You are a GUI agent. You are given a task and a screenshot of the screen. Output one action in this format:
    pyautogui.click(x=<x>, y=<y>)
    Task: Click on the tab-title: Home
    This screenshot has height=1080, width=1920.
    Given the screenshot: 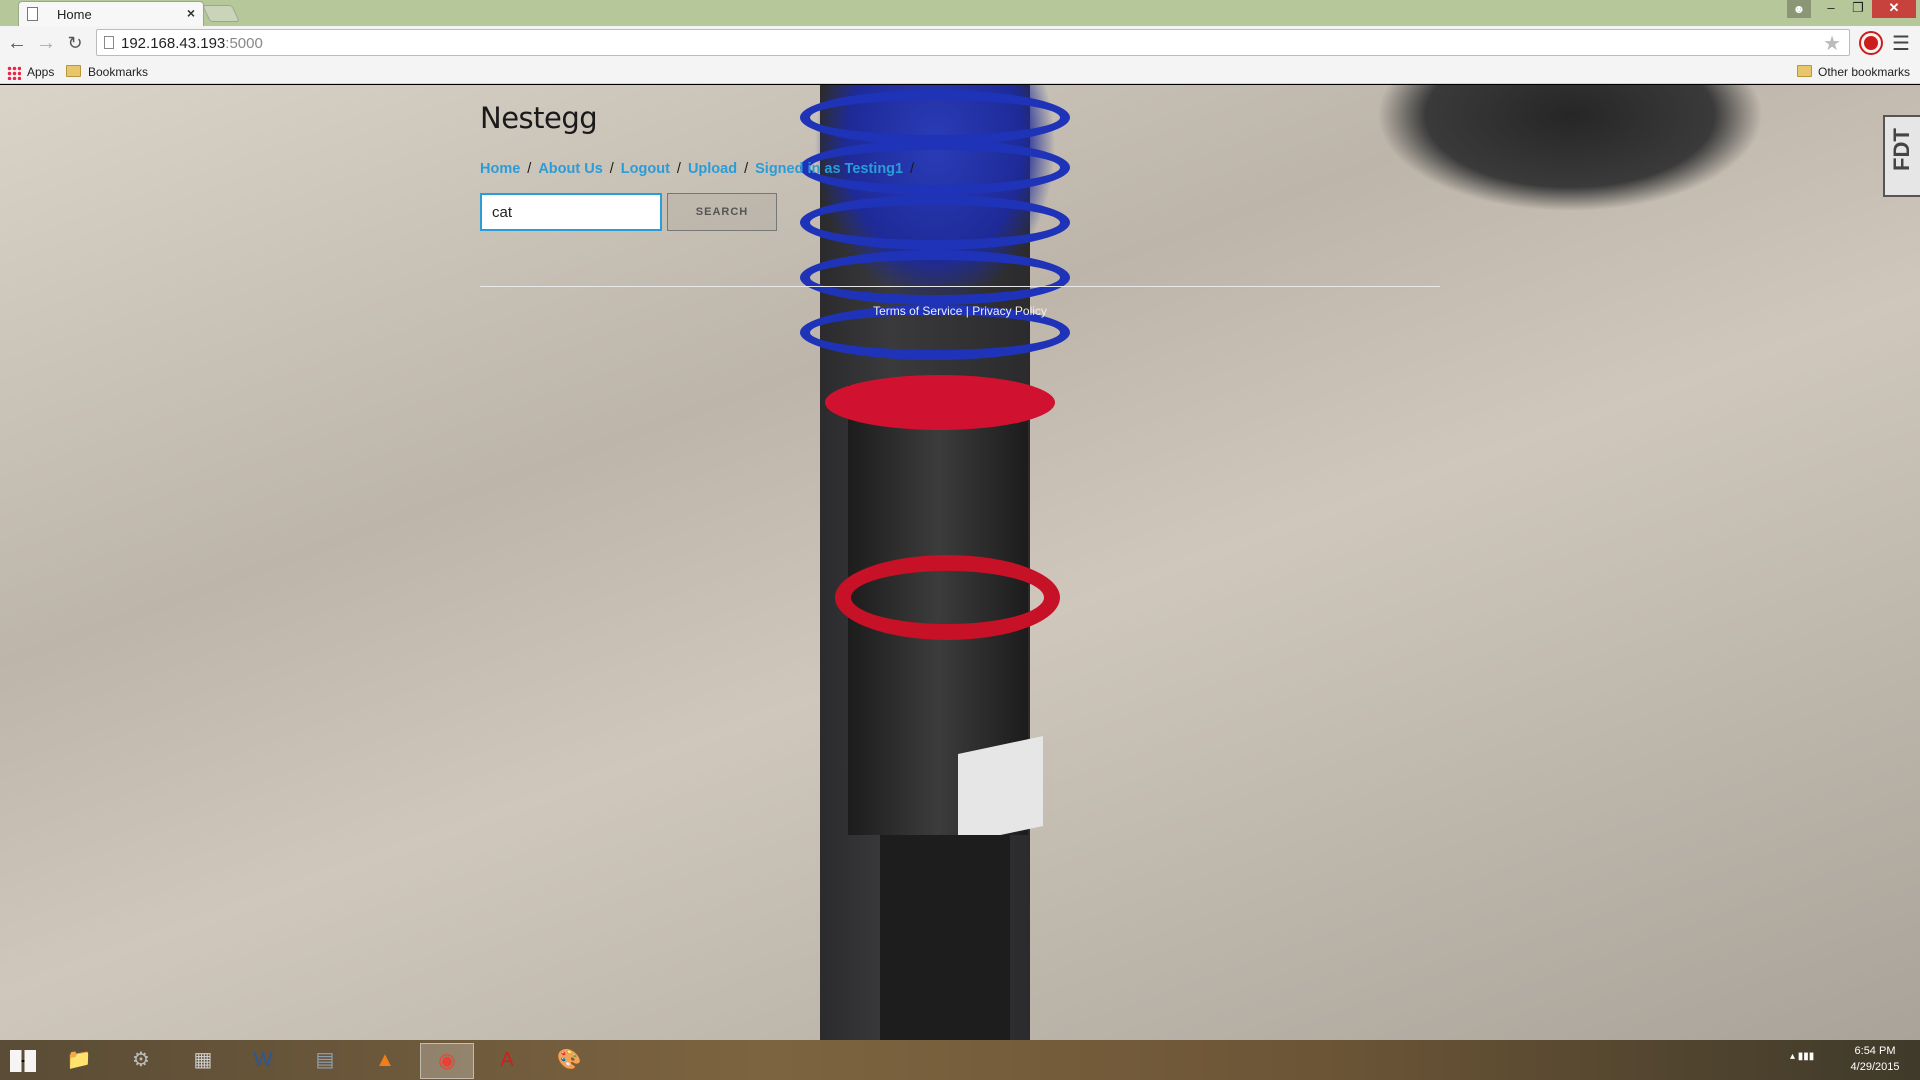 What is the action you would take?
    pyautogui.click(x=74, y=14)
    